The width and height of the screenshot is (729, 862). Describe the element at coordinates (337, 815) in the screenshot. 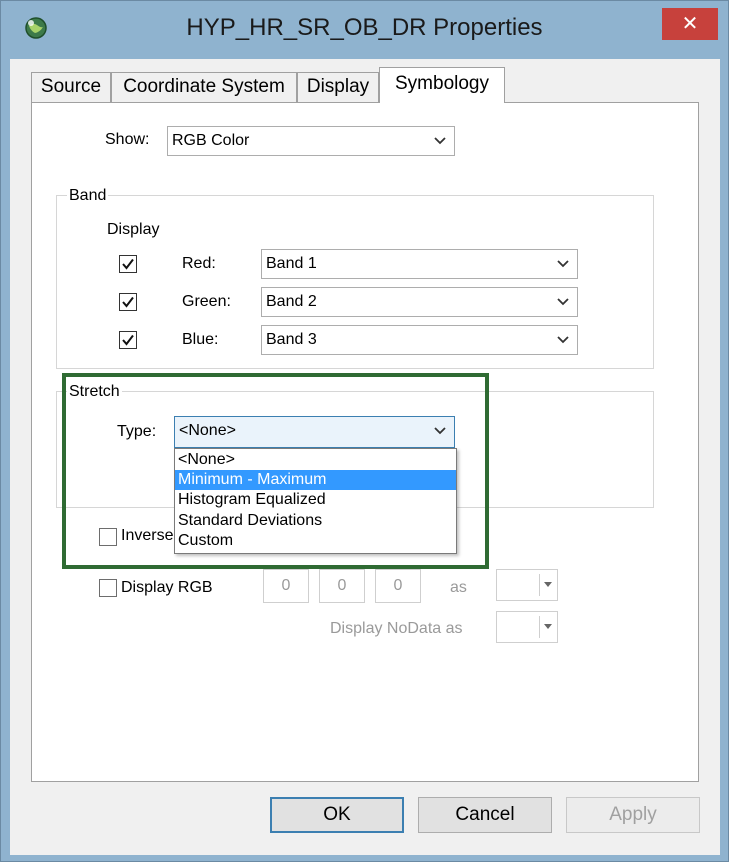

I see `ok-button: OK` at that location.